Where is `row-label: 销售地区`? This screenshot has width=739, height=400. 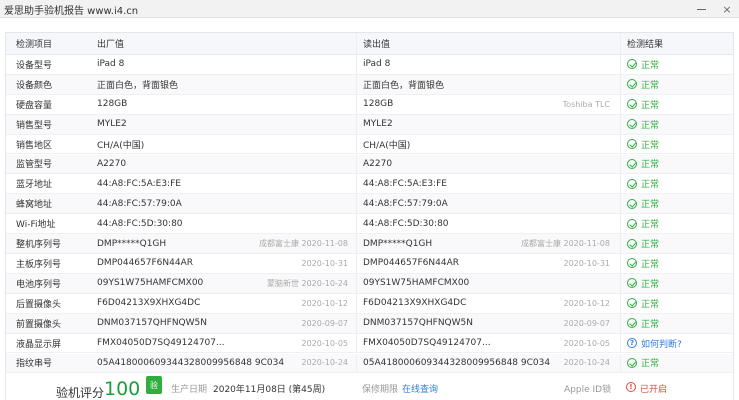 row-label: 销售地区 is located at coordinates (34, 145).